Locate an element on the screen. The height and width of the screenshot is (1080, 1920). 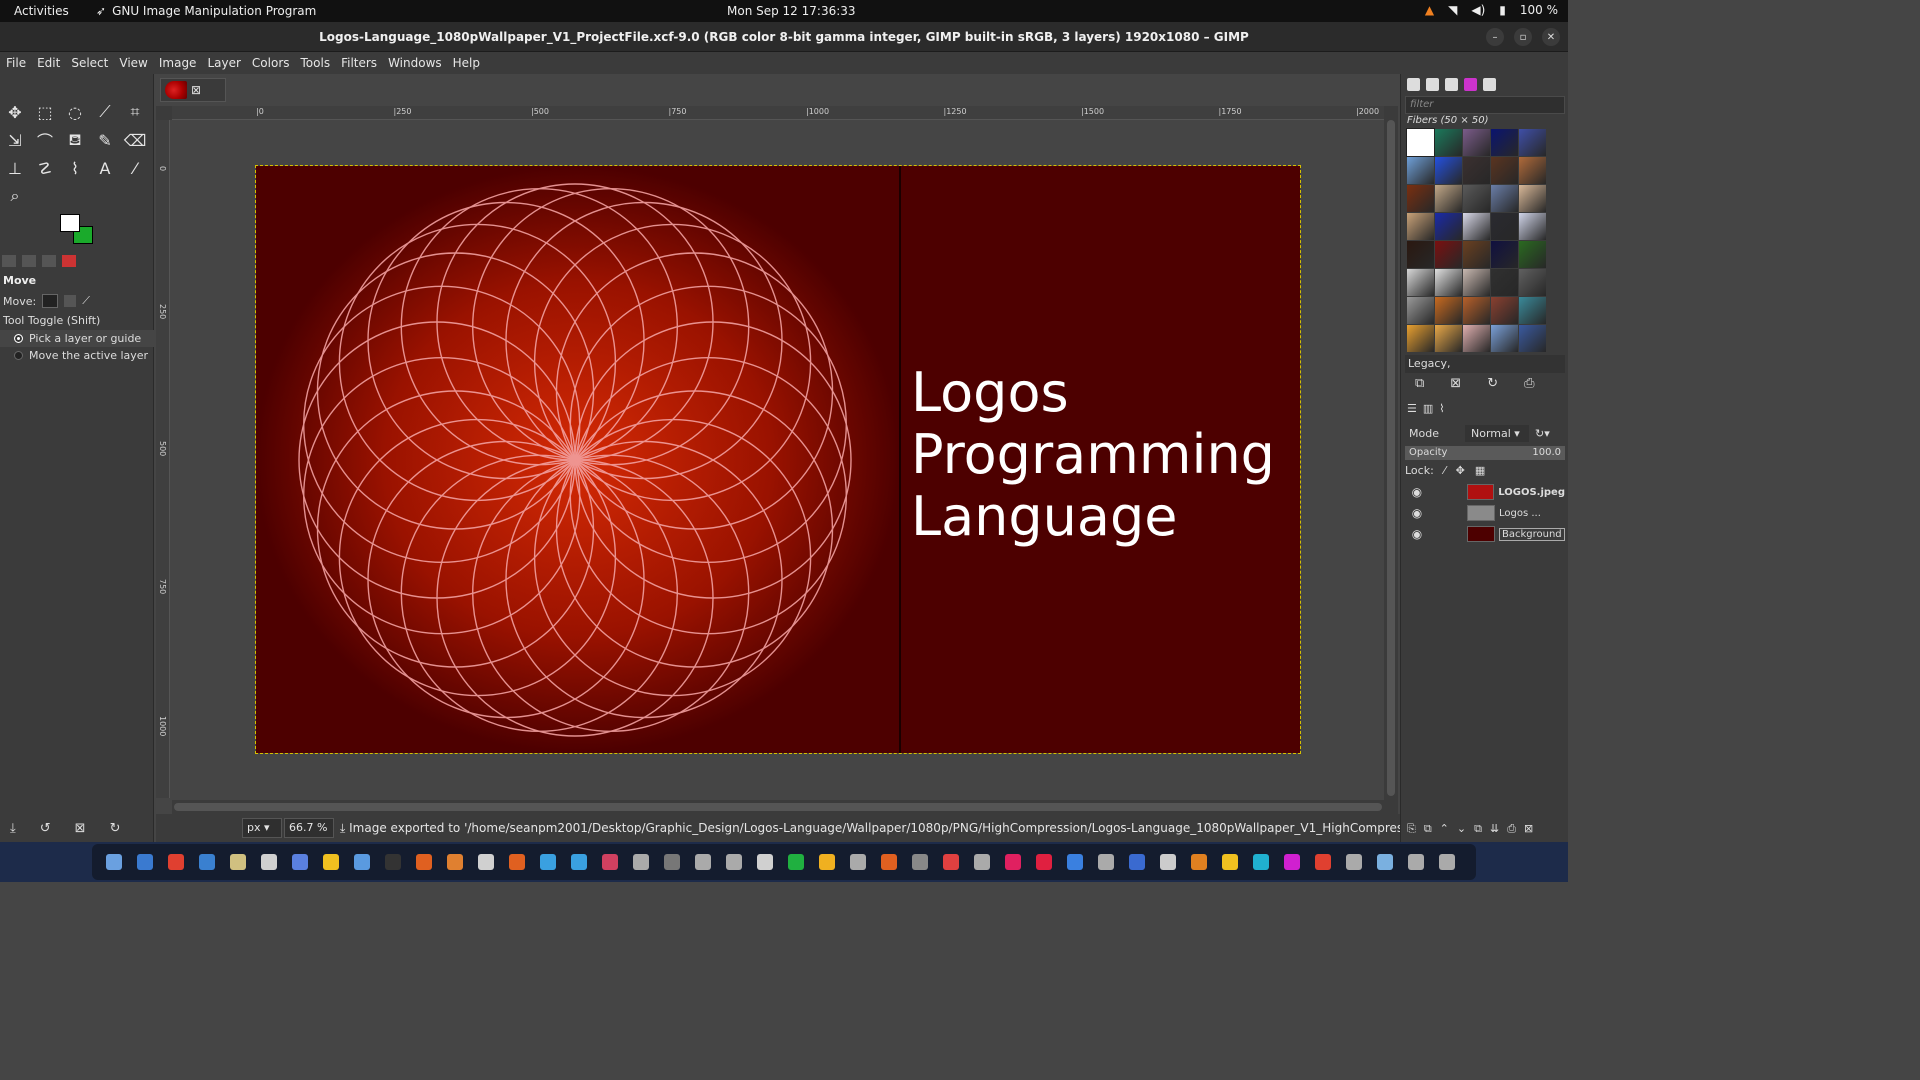
menu-edit: Edit is located at coordinates (48, 63).